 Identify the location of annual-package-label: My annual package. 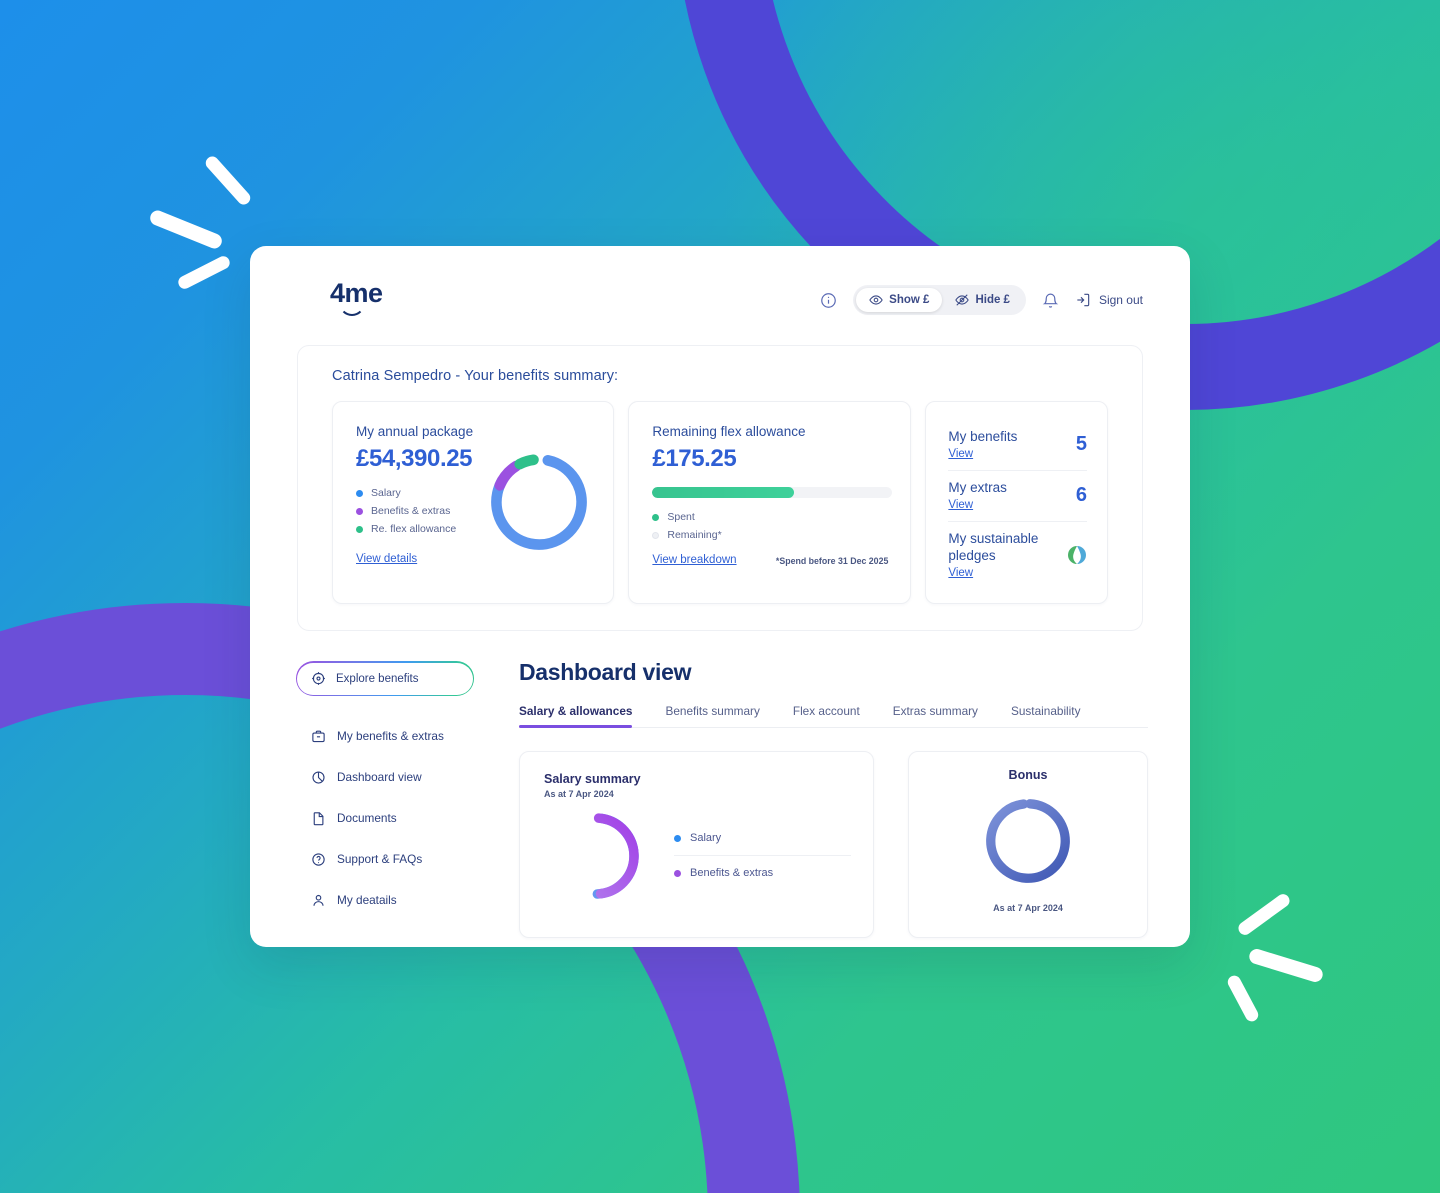
(415, 431).